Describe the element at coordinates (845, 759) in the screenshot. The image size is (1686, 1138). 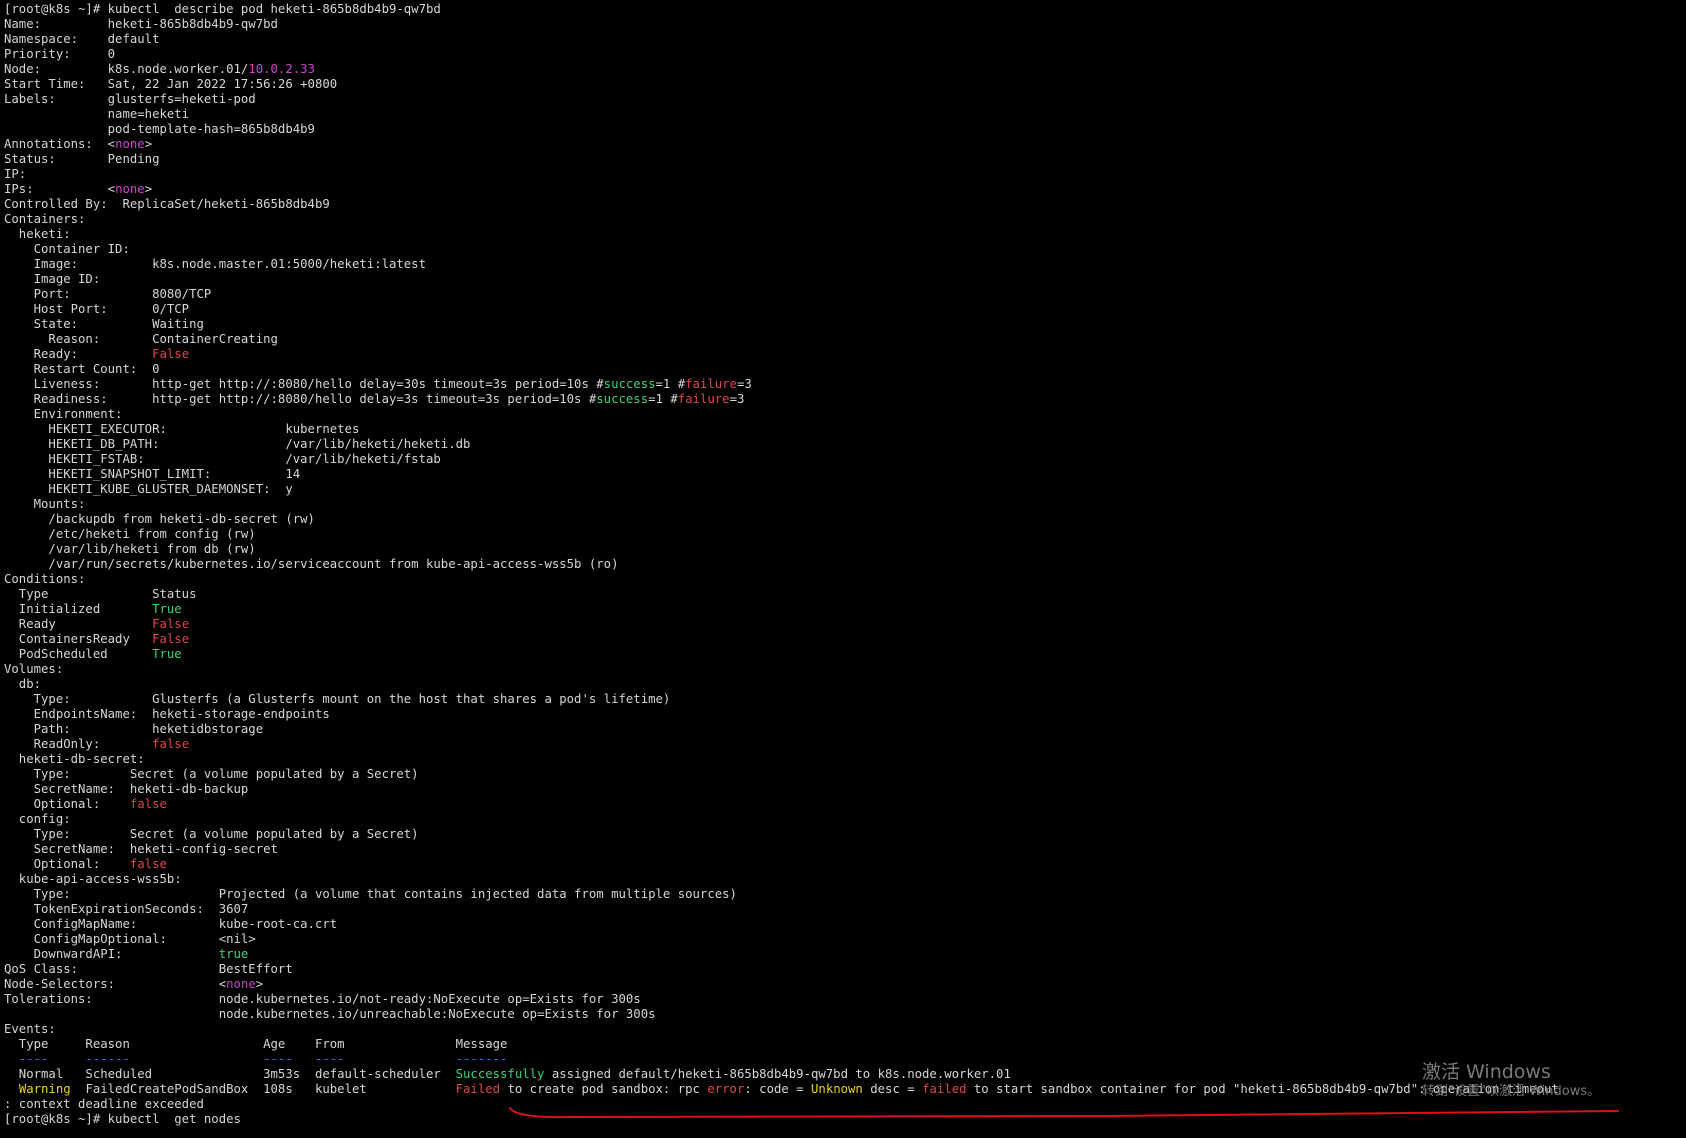
I see `terminal-line: heketi-db-secret:` at that location.